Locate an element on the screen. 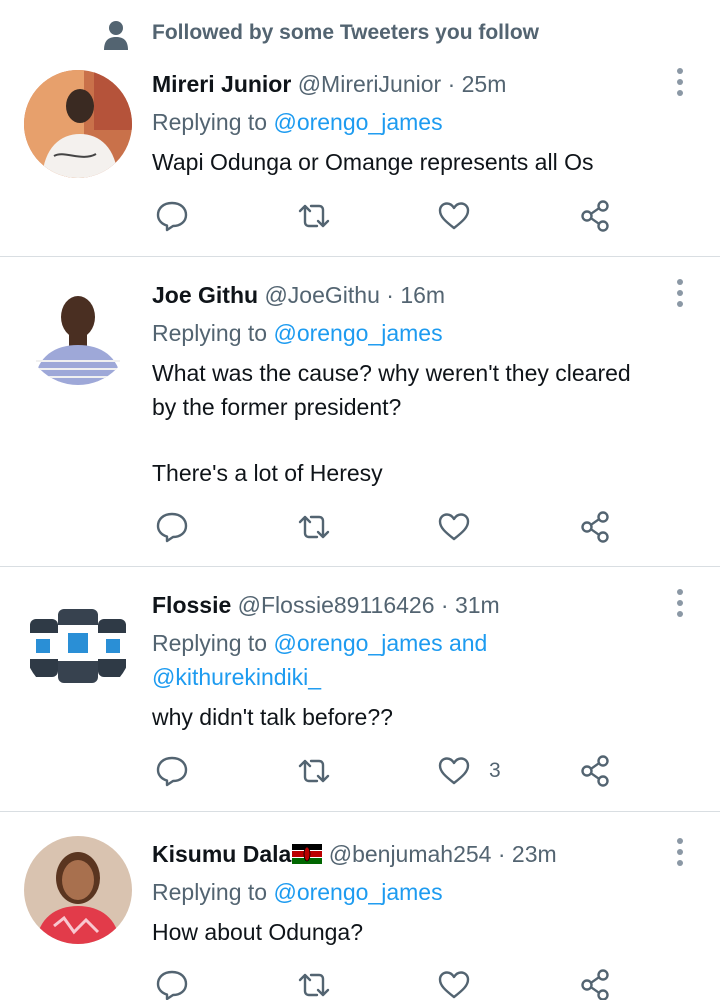 Image resolution: width=720 pixels, height=1000 pixels. like-button: 3 is located at coordinates (469, 771).